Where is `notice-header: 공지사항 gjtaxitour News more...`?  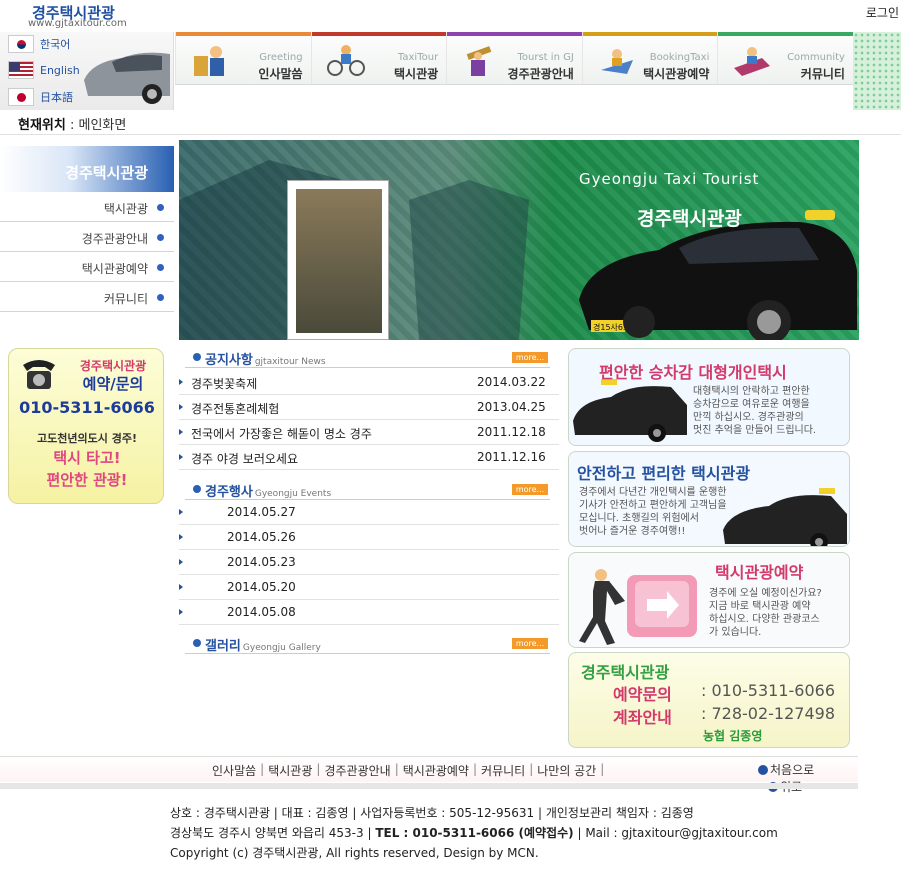 notice-header: 공지사항 gjtaxitour News more... is located at coordinates (367, 358).